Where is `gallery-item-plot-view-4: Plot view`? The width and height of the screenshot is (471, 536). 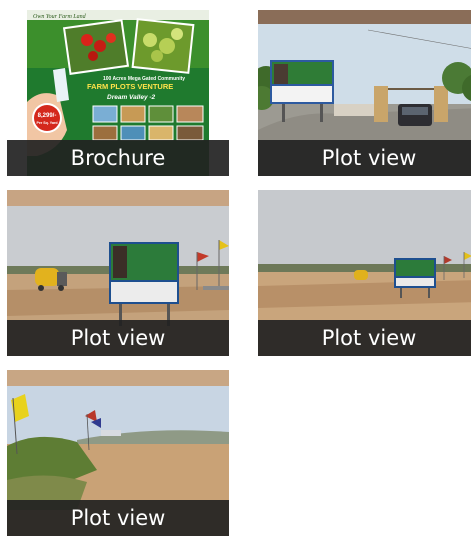
gallery-item-plot-view-4: Plot view is located at coordinates (118, 453).